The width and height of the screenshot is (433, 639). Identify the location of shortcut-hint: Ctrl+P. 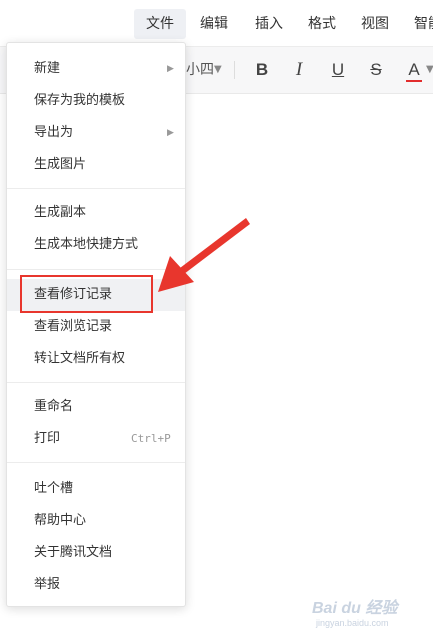
(151, 438).